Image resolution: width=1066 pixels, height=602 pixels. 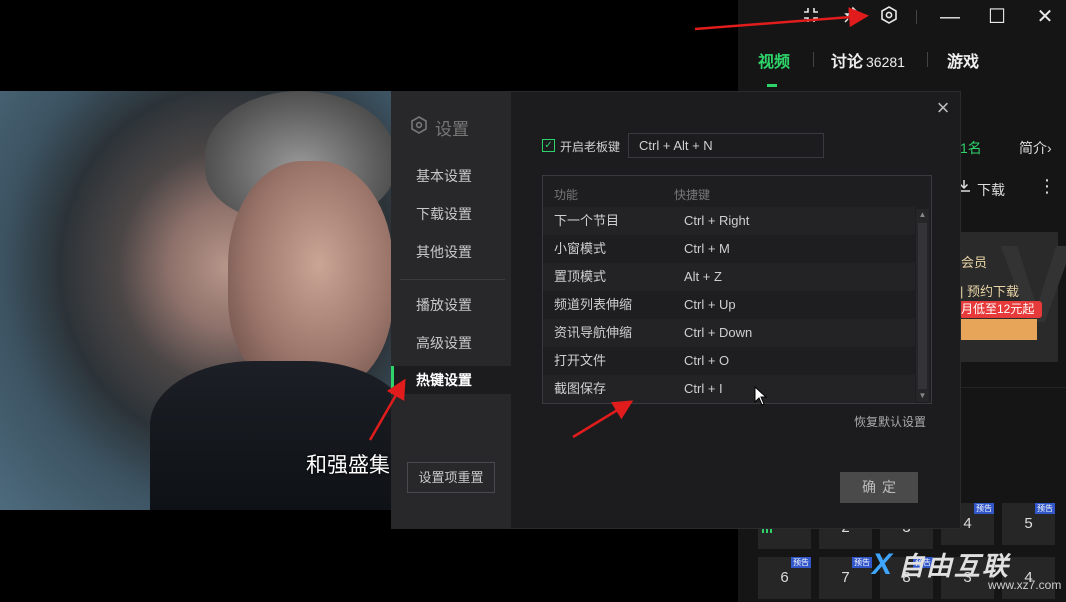 What do you see at coordinates (954, 566) in the screenshot?
I see `watermark-name: 自由互联` at bounding box center [954, 566].